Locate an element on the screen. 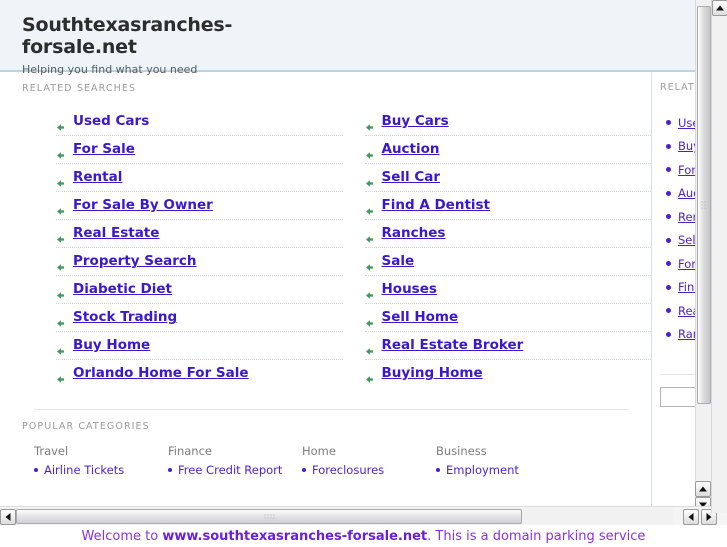  related-search-link: Diabetic Diet is located at coordinates (122, 289).